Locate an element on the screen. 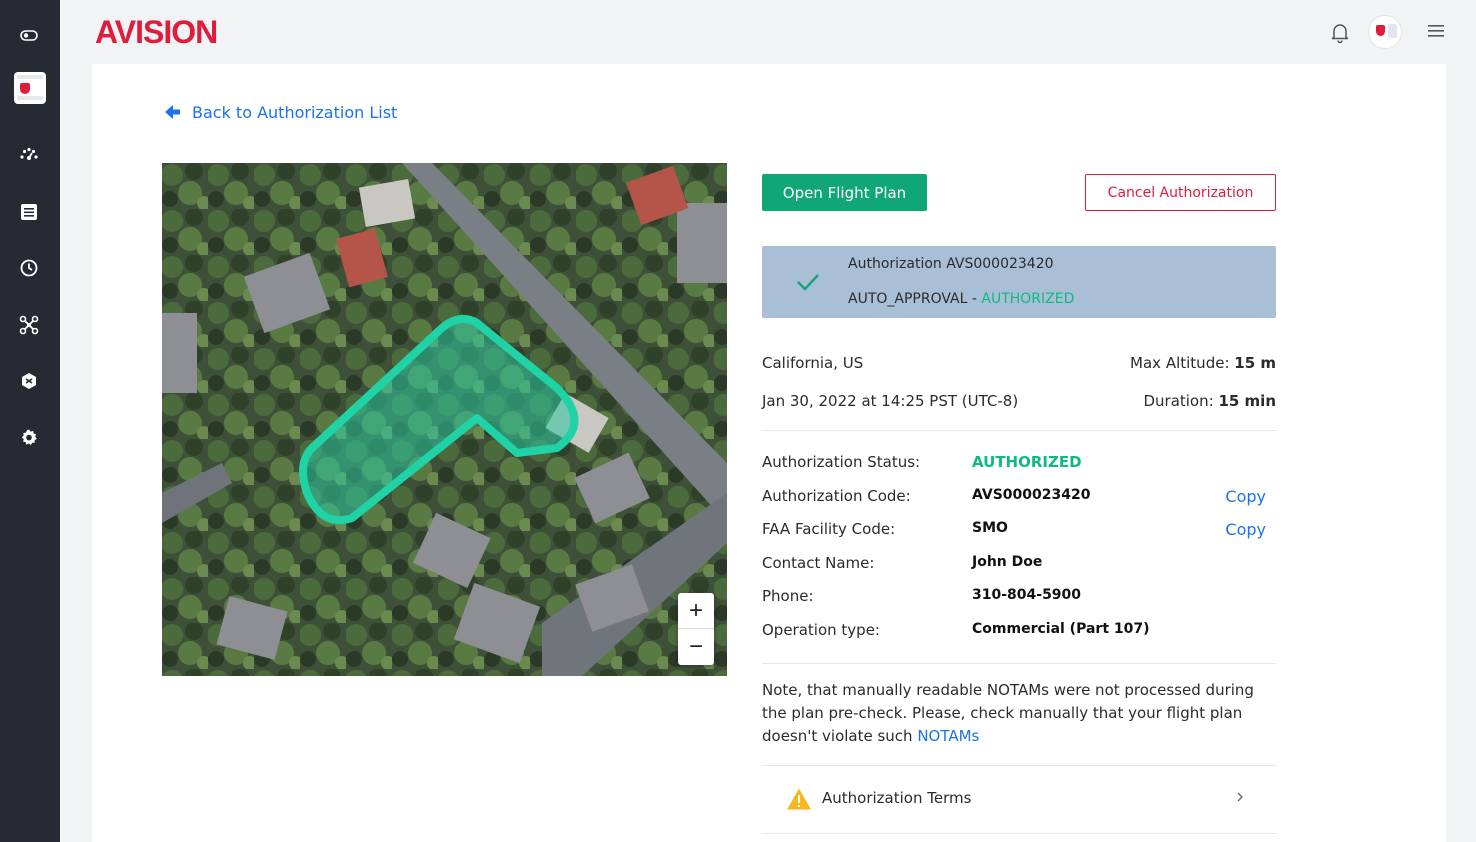 The width and height of the screenshot is (1476, 842). contact-name: John Doe is located at coordinates (1007, 562).